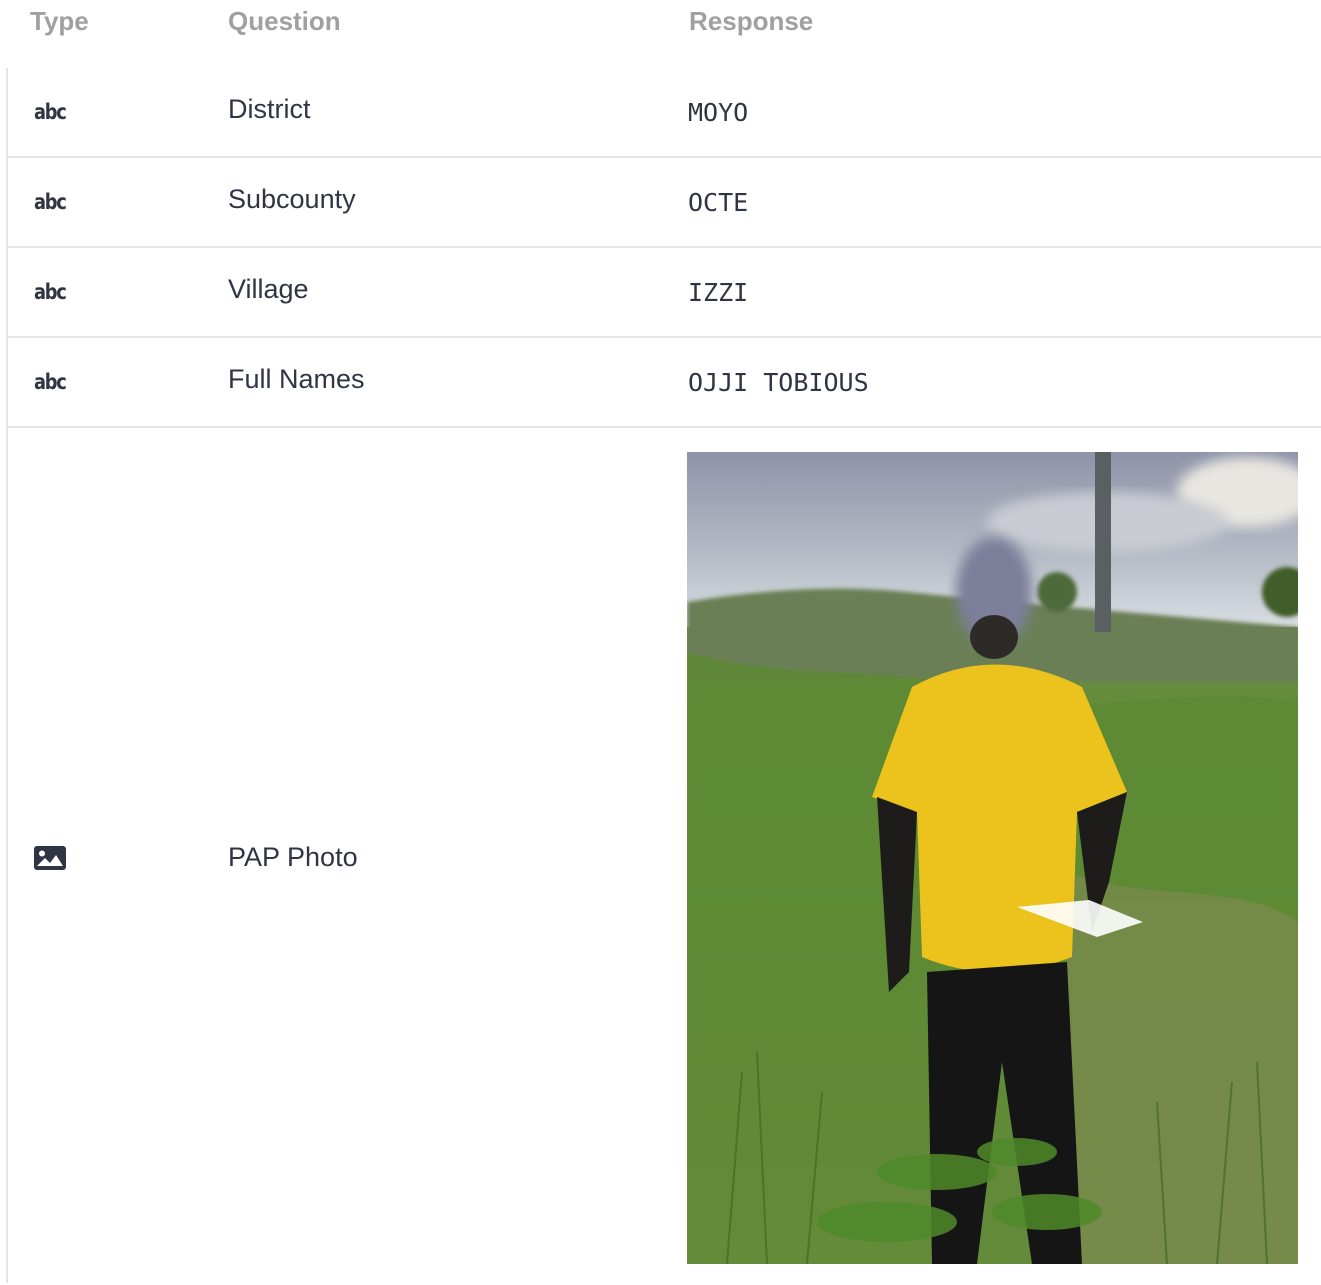 The image size is (1321, 1285). Describe the element at coordinates (296, 379) in the screenshot. I see `question-label: Full Names` at that location.